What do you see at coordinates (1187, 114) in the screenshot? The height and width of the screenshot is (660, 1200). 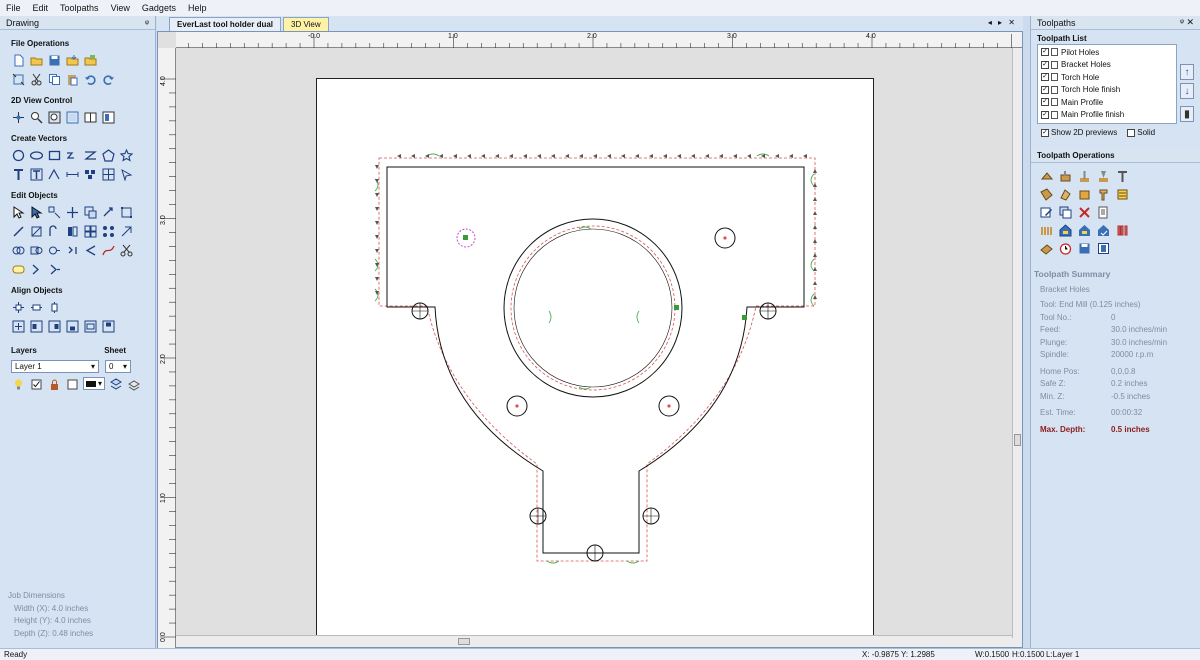 I see `delete-toolpath-button: ▮` at bounding box center [1187, 114].